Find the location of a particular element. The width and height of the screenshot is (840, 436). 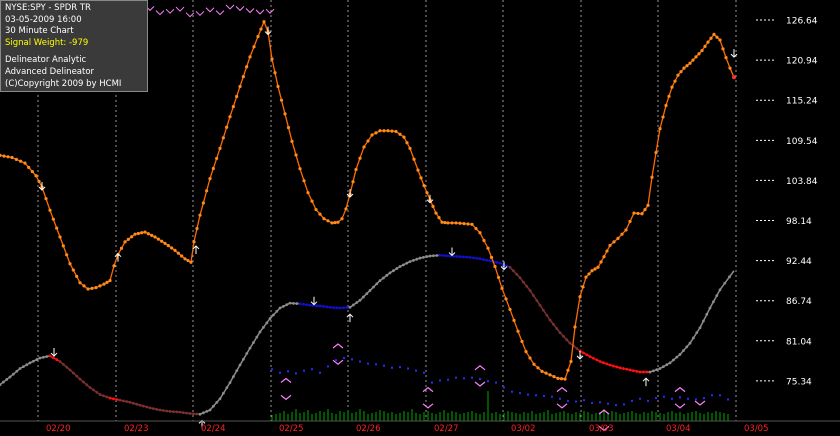

x-date-label-6: 03/02 is located at coordinates (523, 429).